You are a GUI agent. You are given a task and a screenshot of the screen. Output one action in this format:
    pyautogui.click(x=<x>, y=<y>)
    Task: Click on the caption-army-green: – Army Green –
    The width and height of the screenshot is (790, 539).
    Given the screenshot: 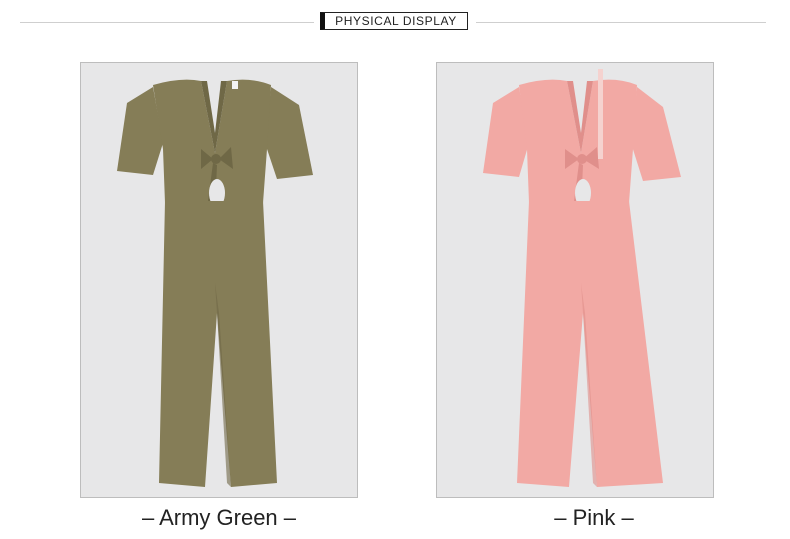 What is the action you would take?
    pyautogui.click(x=219, y=517)
    